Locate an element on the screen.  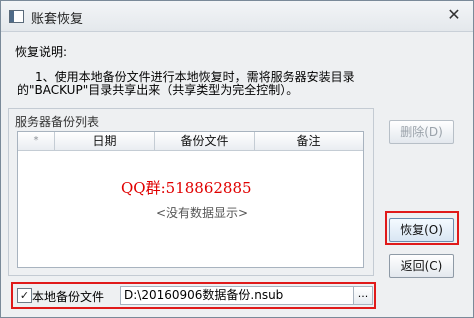
local-backup-path-input is located at coordinates (238, 295).